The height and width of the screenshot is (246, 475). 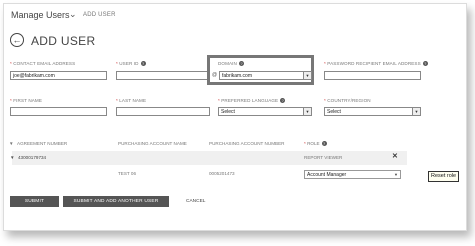 I want to click on preferred-language-label: * PREFERRED LANGUAGE?, so click(x=252, y=101).